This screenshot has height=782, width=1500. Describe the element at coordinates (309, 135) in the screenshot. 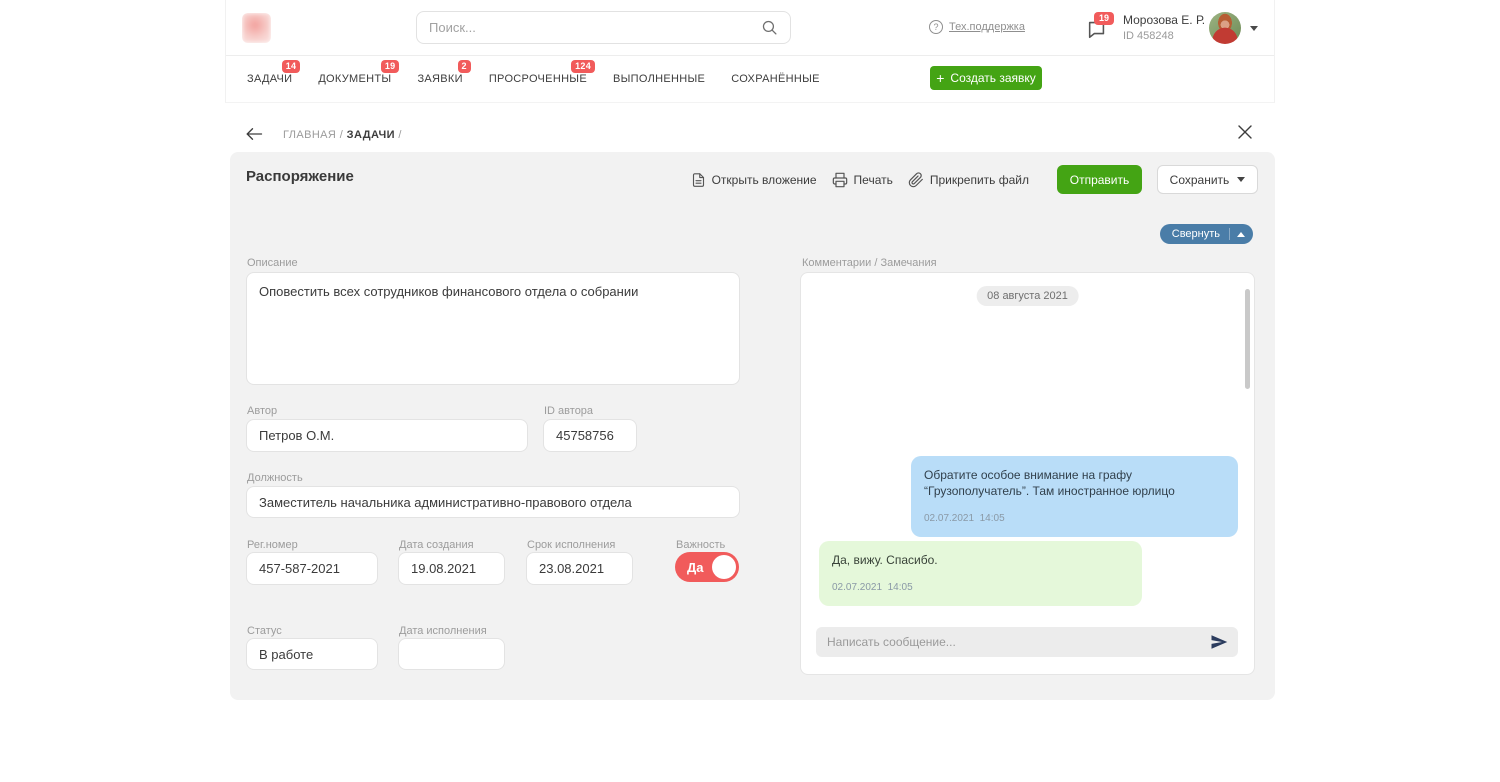

I see `breadcrumb-home: ГЛАВНАЯ` at that location.